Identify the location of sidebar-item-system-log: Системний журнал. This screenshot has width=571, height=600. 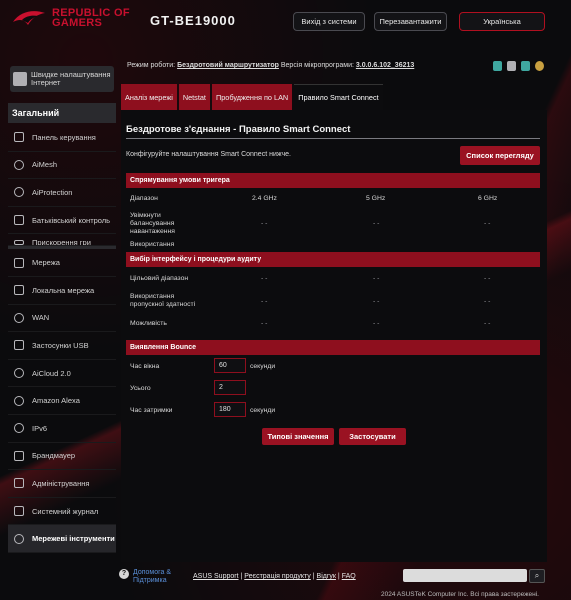
(62, 512).